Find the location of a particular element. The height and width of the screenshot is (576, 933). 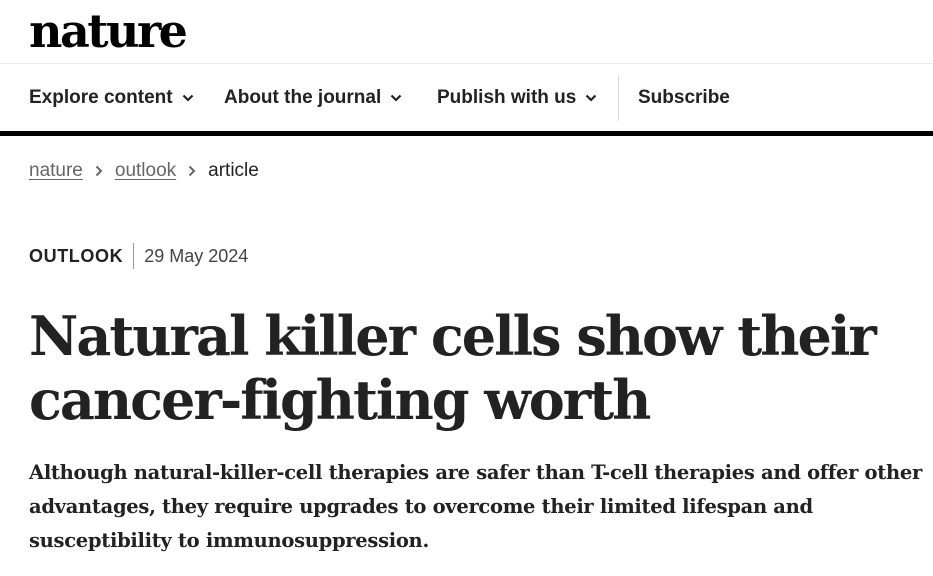

breadcrumb-item-outlook: outlook is located at coordinates (145, 171).